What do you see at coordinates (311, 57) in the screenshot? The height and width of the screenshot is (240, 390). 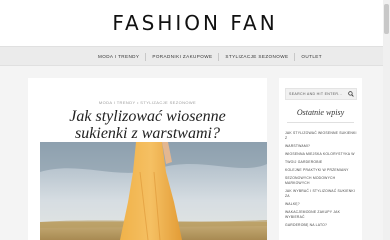 I see `nav-item-outlet: OUTLET` at bounding box center [311, 57].